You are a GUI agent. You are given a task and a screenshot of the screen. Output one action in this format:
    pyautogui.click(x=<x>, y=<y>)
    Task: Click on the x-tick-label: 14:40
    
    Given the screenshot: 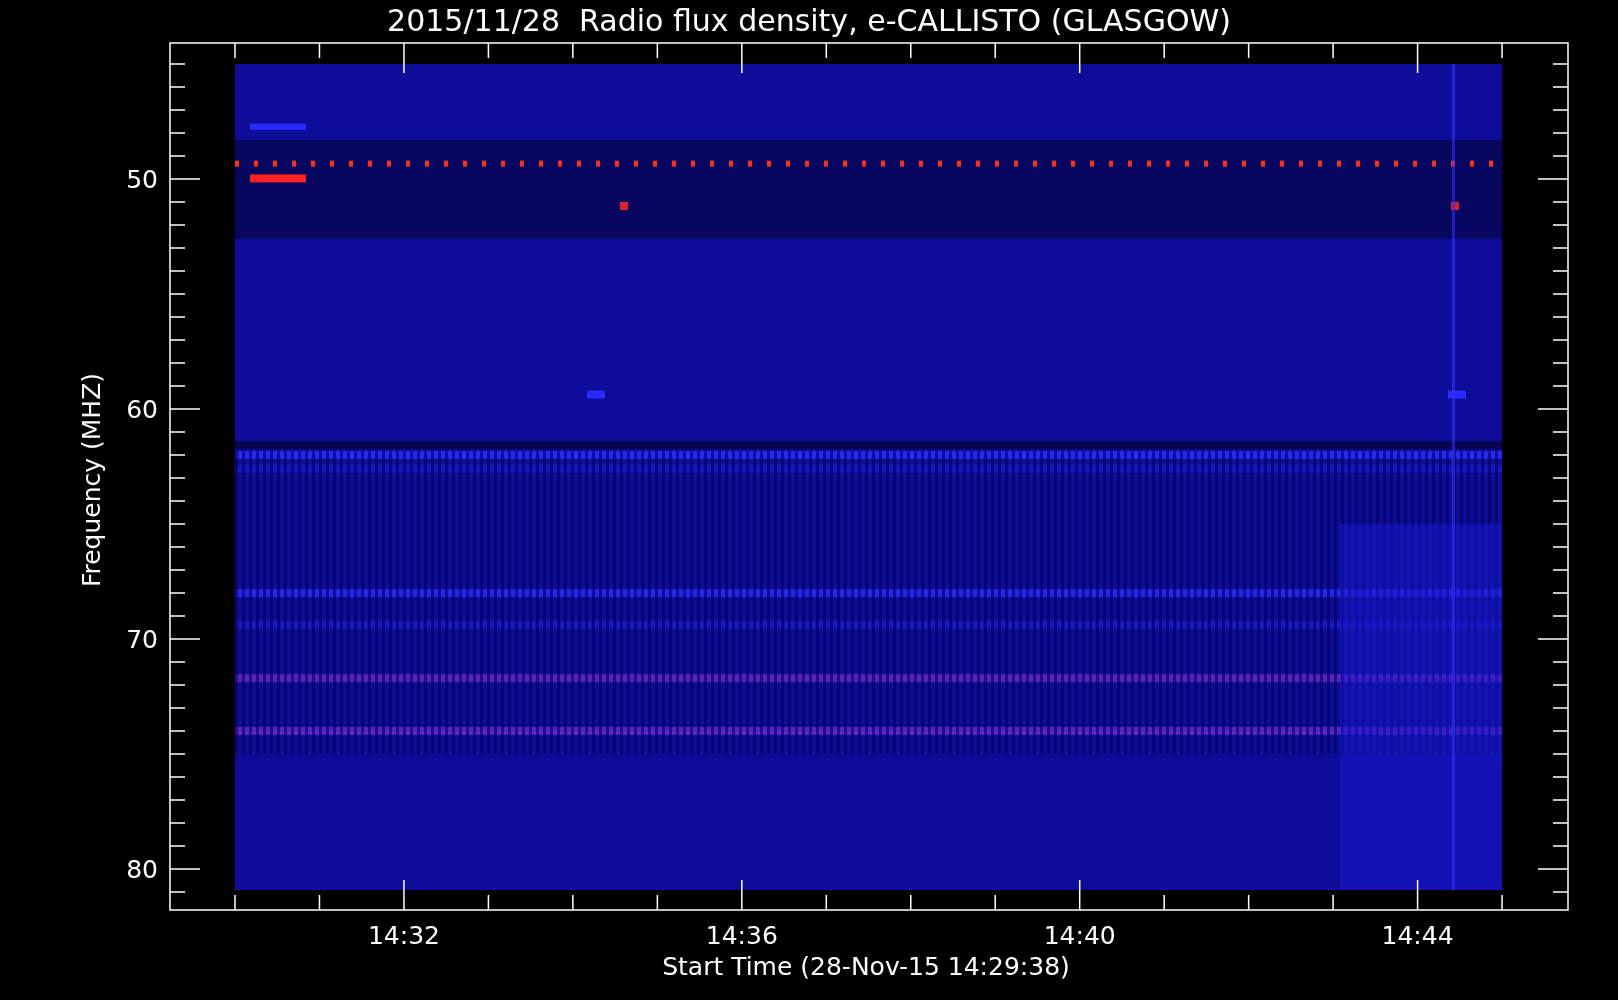 What is the action you would take?
    pyautogui.click(x=1079, y=935)
    